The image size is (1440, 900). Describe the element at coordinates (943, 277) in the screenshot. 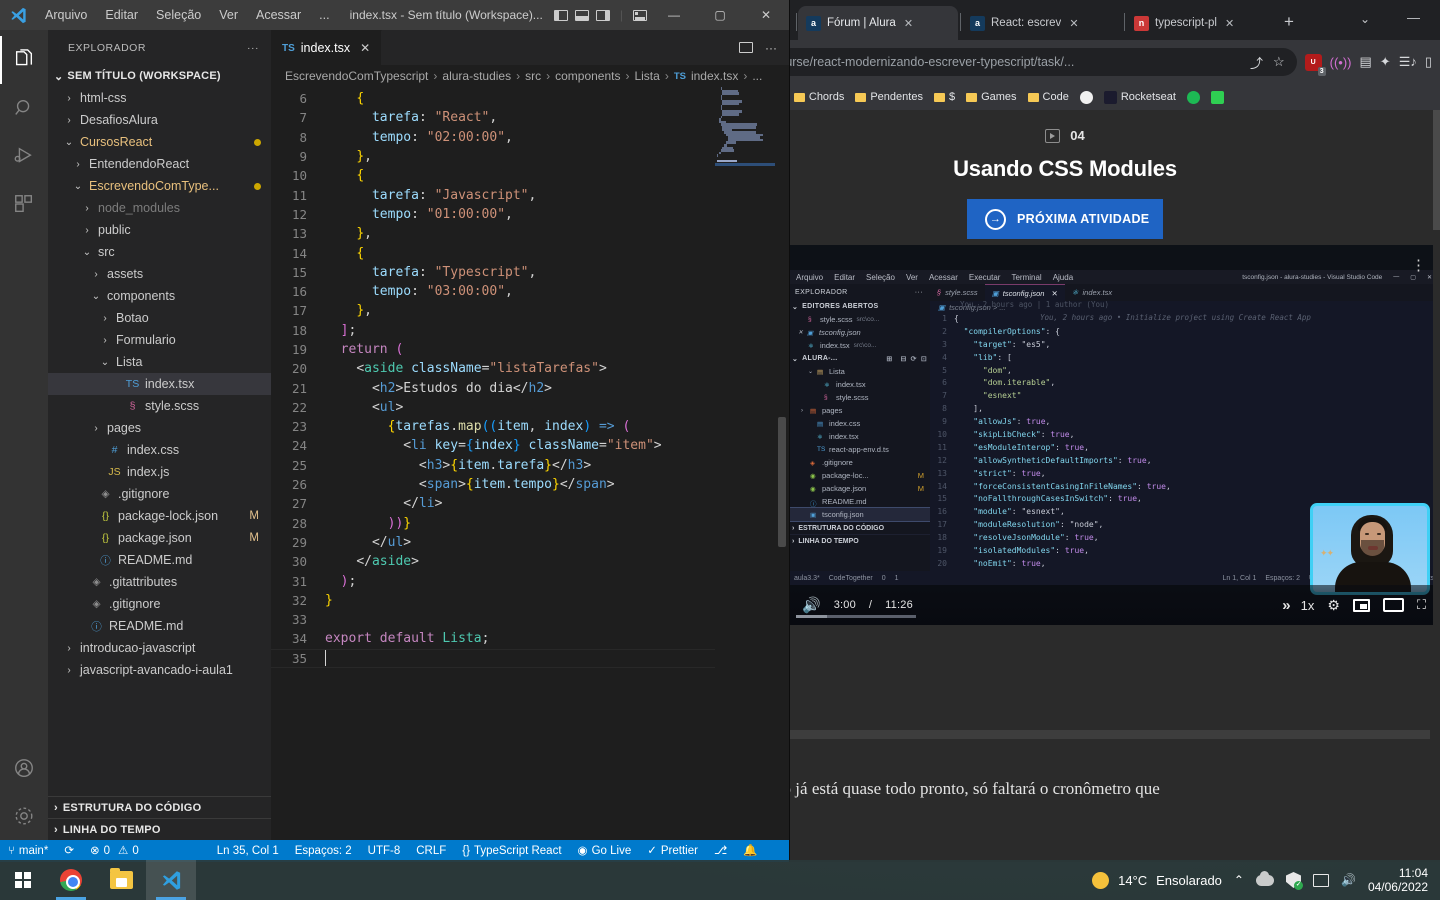

I see `nested-menu-item: Acessar` at that location.